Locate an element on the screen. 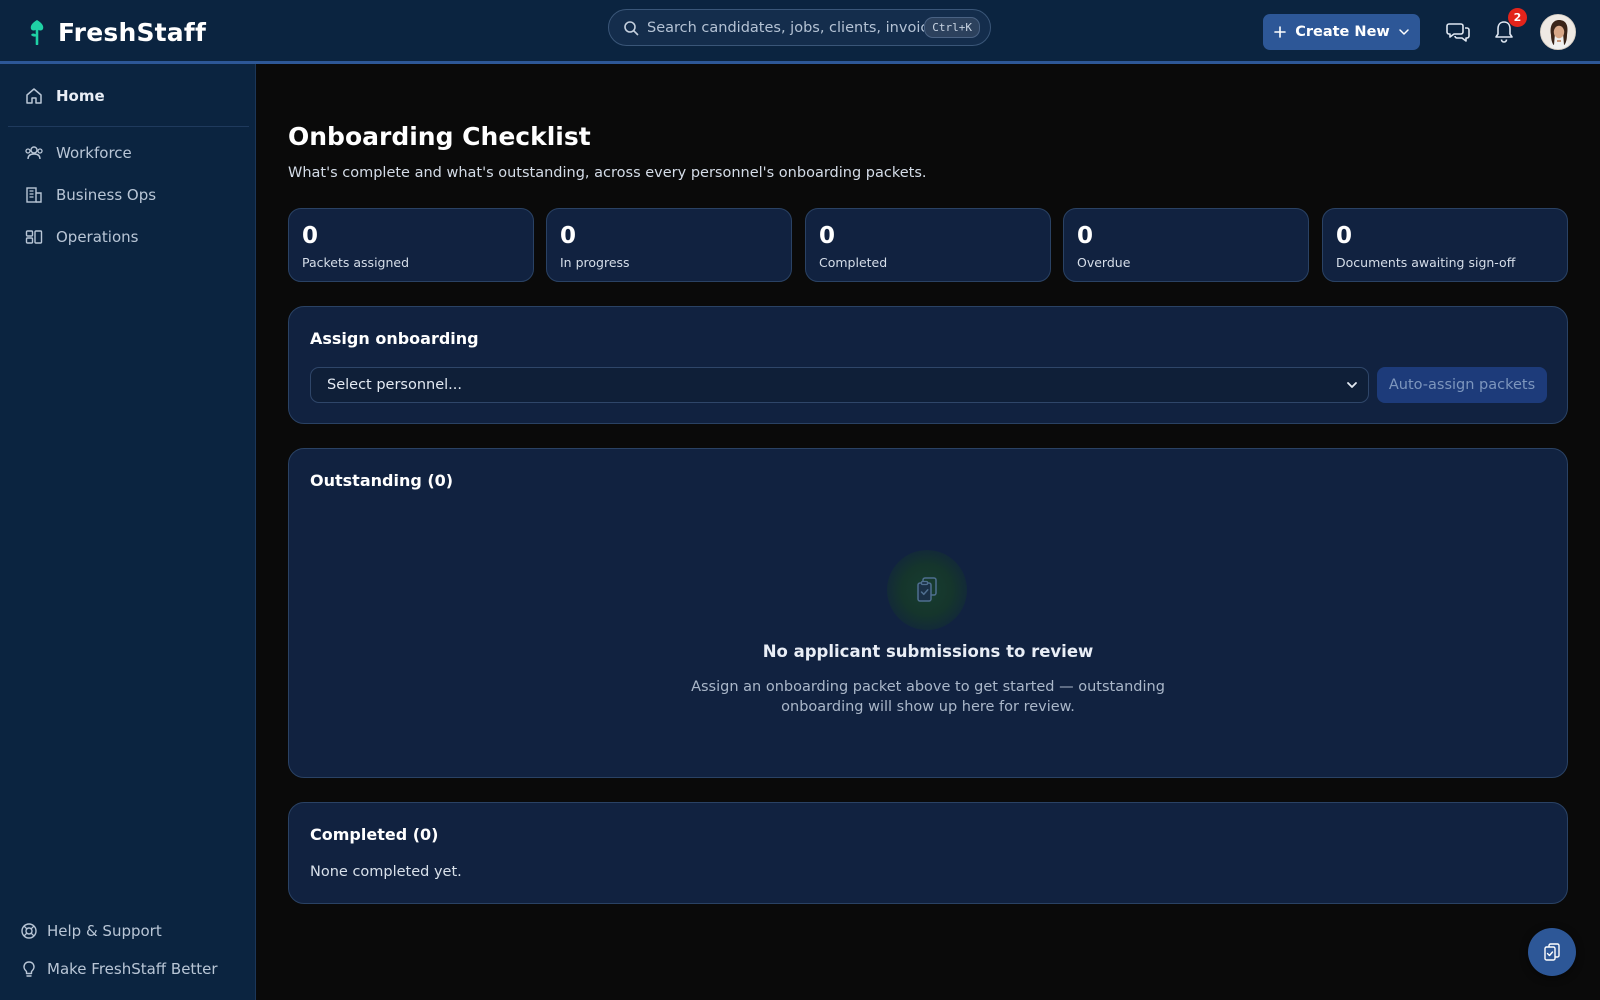 This screenshot has height=1000, width=1600. stat-label: Packets assigned is located at coordinates (356, 262).